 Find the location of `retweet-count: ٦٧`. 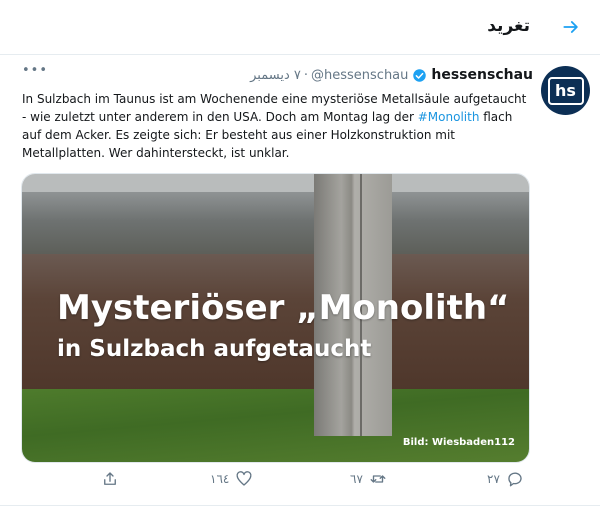

retweet-count: ٦٧ is located at coordinates (356, 479).